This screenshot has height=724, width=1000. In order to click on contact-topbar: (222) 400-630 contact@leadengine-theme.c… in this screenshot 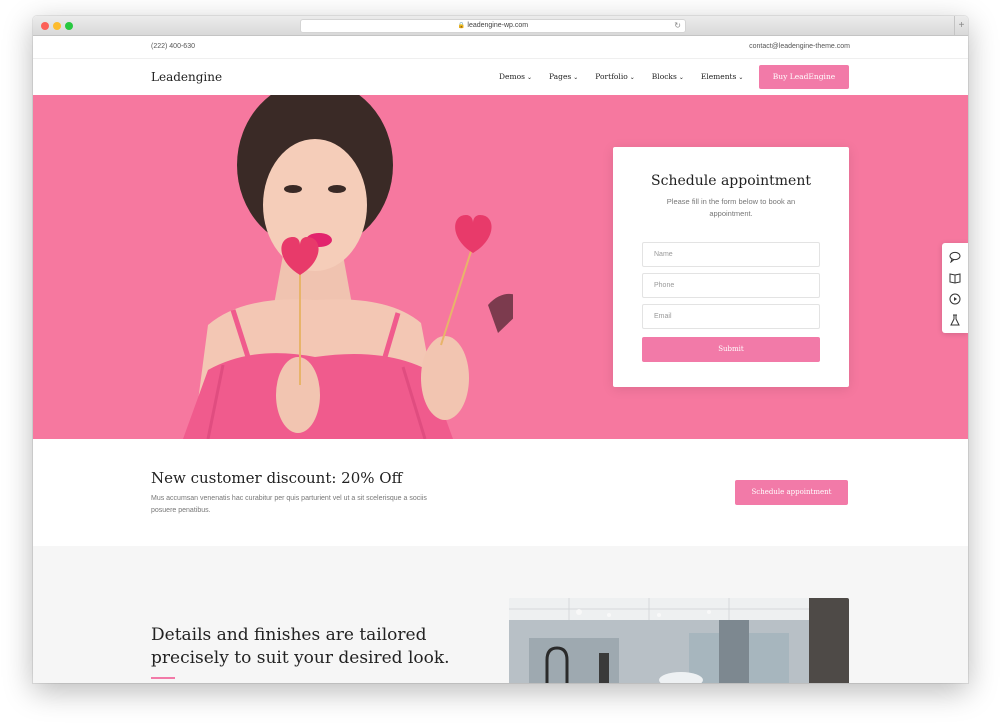, I will do `click(500, 47)`.